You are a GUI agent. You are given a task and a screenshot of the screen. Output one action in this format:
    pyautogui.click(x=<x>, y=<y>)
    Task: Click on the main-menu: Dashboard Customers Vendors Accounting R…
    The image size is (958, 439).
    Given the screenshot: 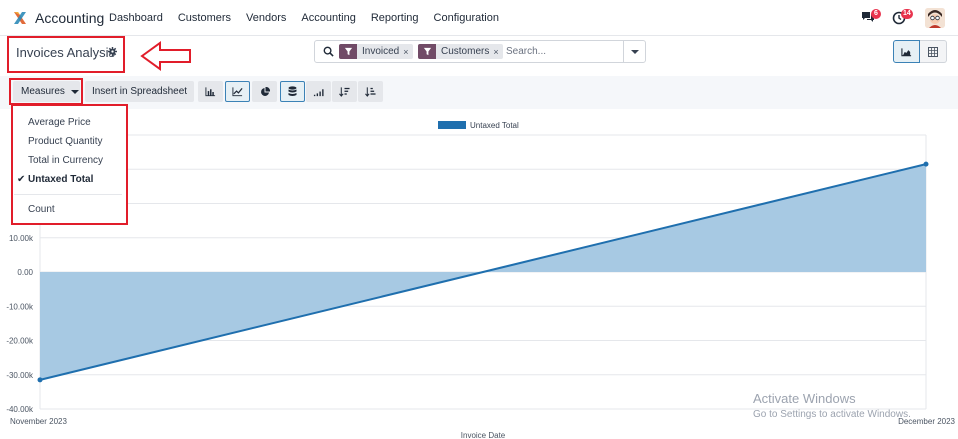 What is the action you would take?
    pyautogui.click(x=311, y=18)
    